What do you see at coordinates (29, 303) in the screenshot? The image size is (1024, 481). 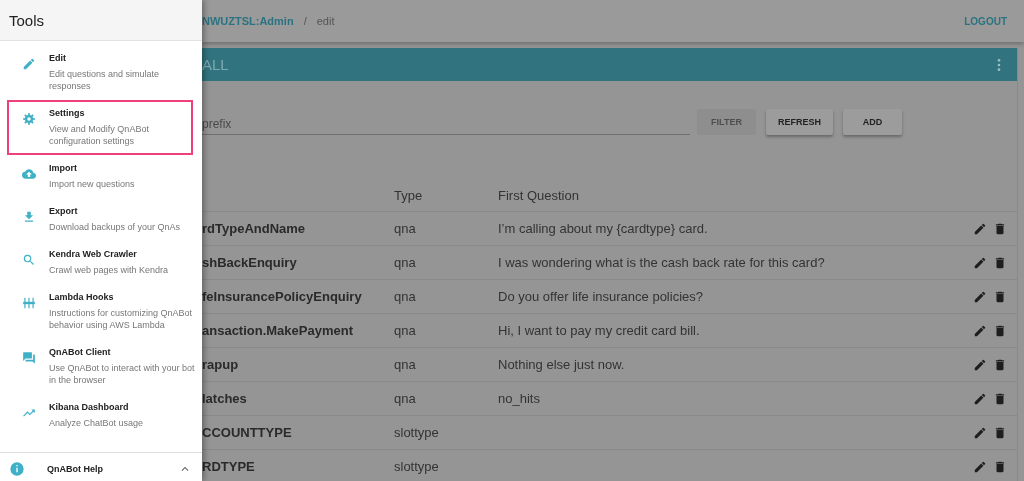 I see `sliders-icon` at bounding box center [29, 303].